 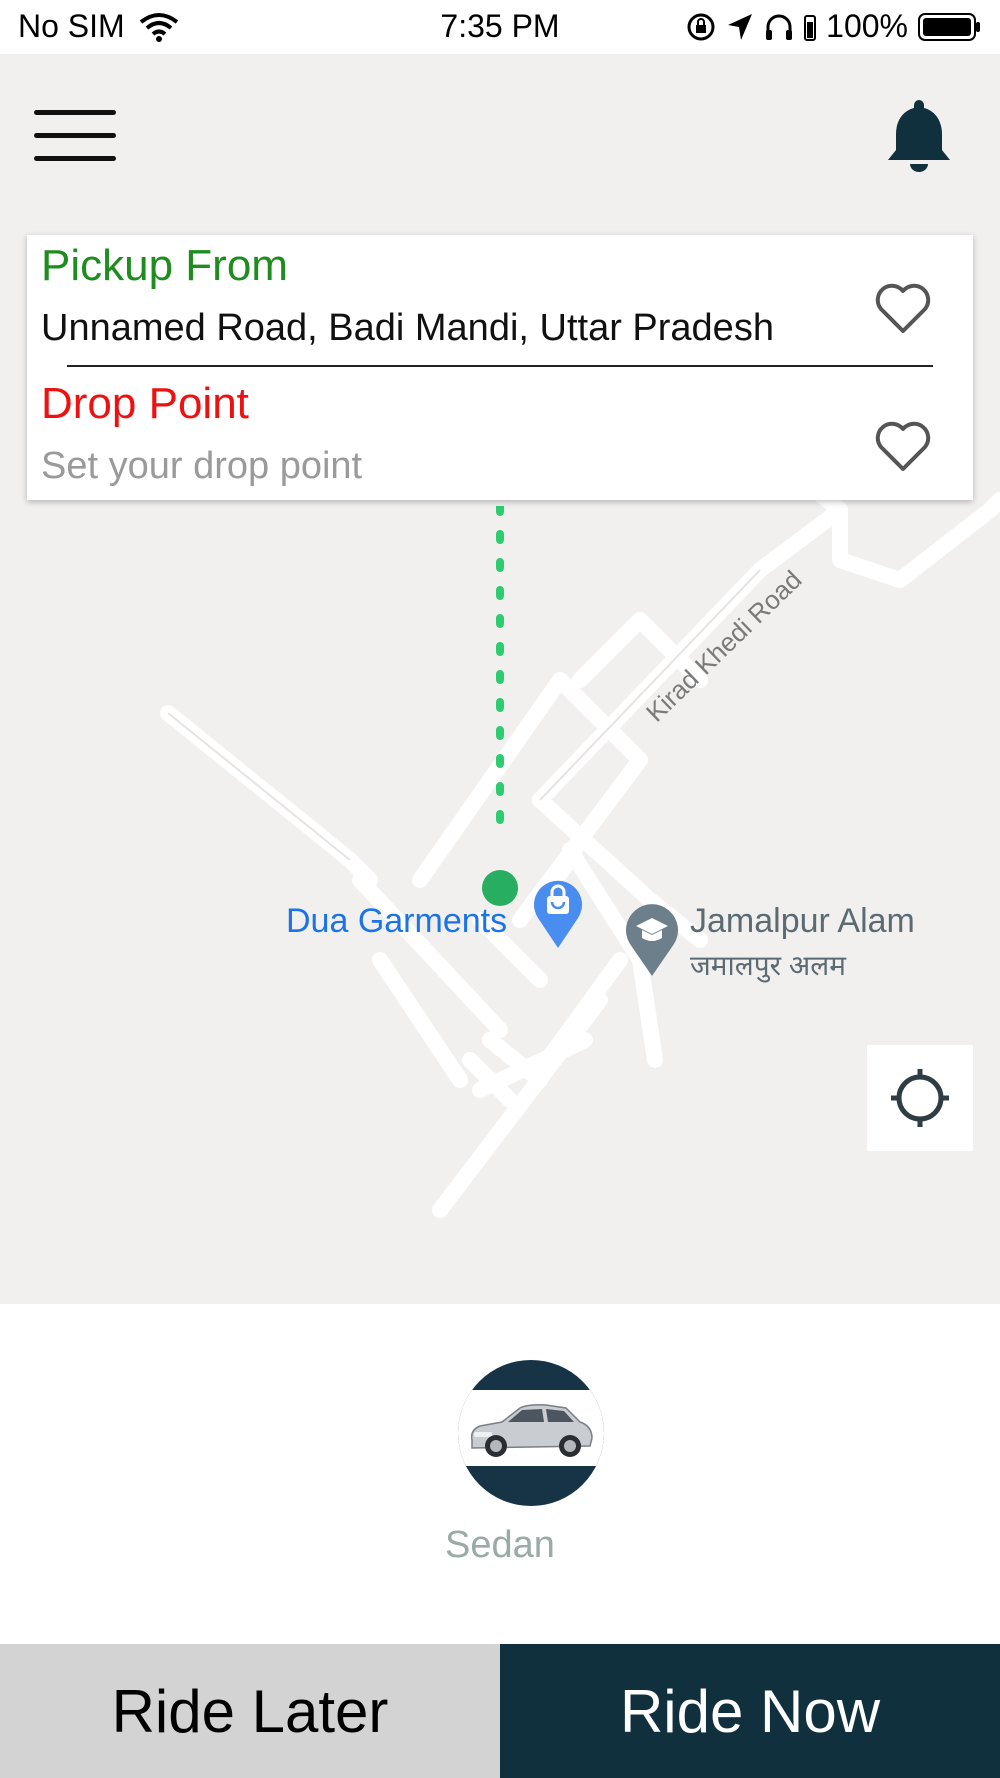 I want to click on sedan-car-icon, so click(x=531, y=1430).